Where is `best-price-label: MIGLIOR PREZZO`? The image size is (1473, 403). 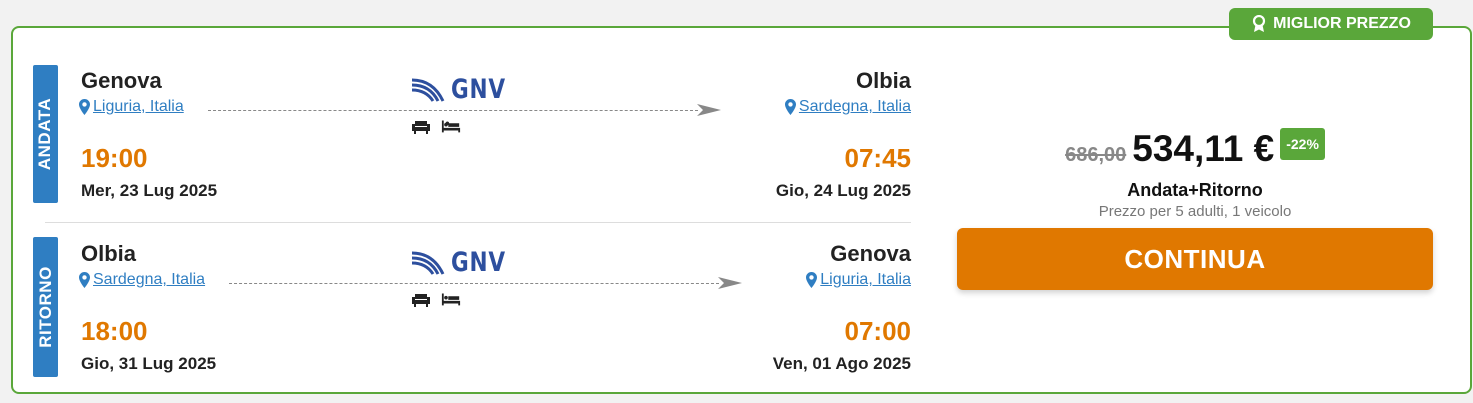 best-price-label: MIGLIOR PREZZO is located at coordinates (1342, 23).